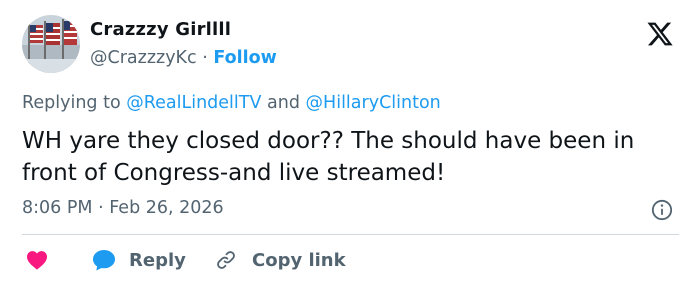  Describe the element at coordinates (71, 103) in the screenshot. I see `replying-prefix: Replying to` at that location.